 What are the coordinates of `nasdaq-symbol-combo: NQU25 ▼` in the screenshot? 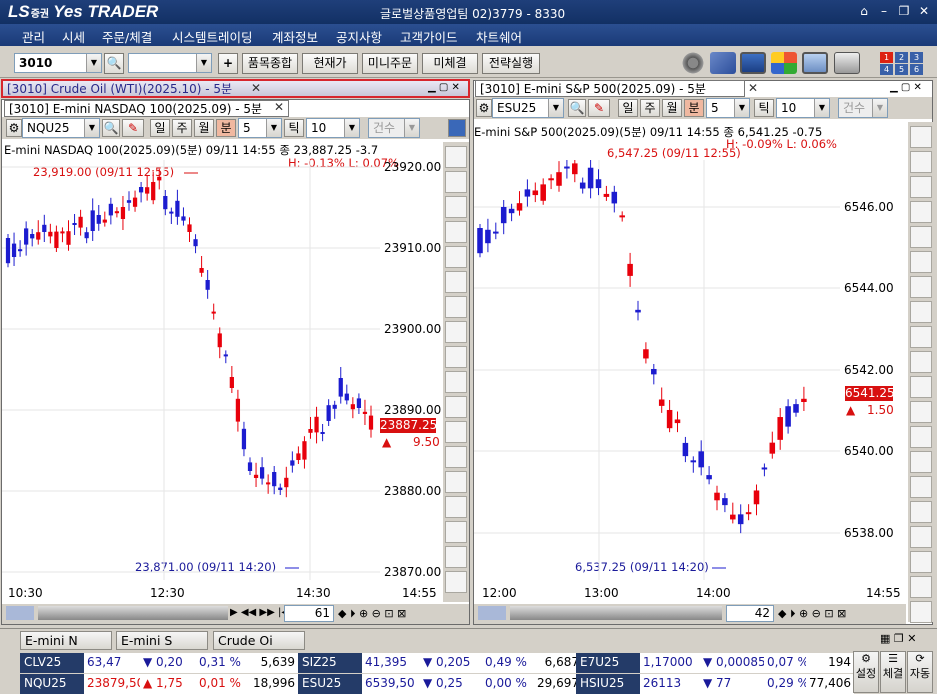 It's located at (61, 128).